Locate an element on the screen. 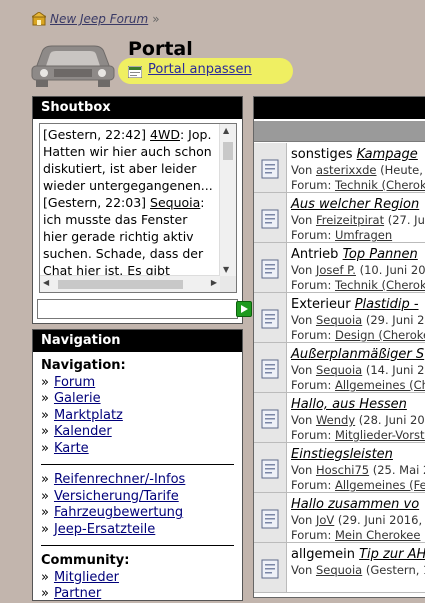  scroll-down-icon: ▼ is located at coordinates (226, 269).